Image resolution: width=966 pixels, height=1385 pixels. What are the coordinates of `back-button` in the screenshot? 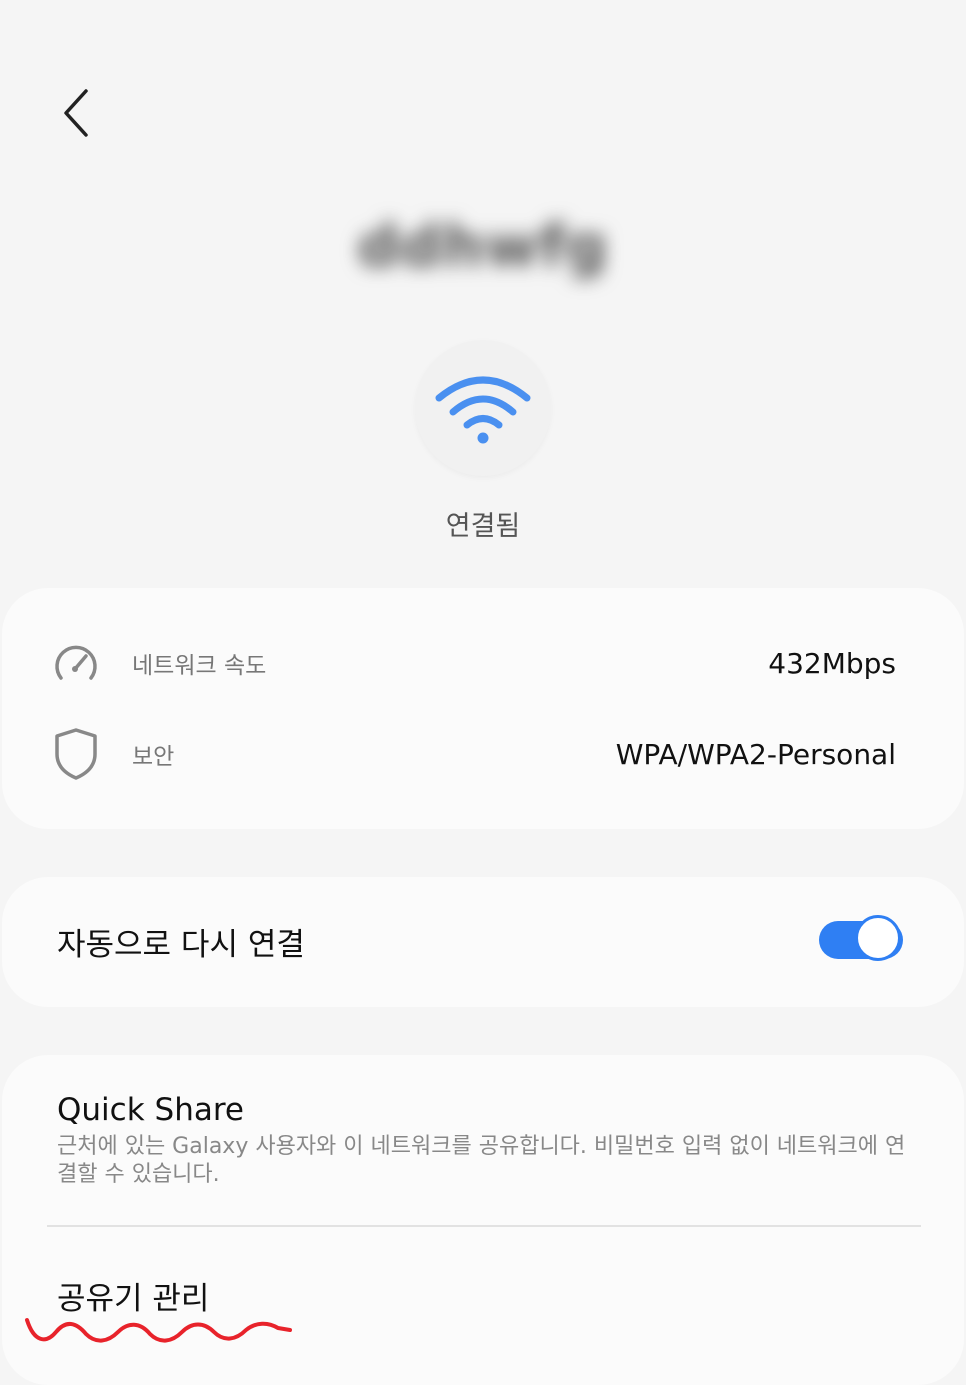 It's located at (76, 113).